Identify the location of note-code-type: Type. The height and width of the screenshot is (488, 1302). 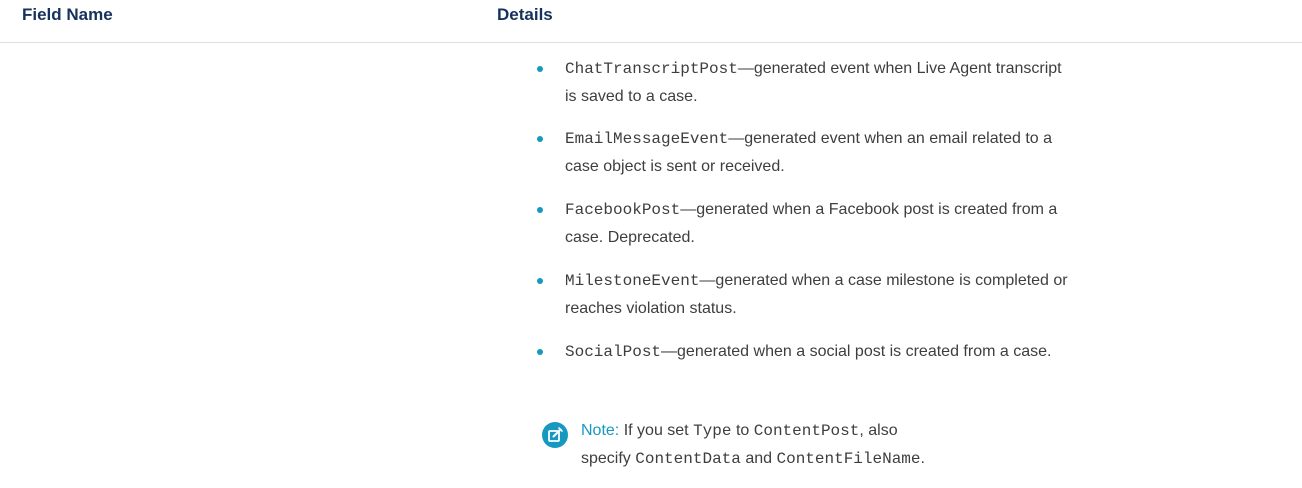
(712, 431).